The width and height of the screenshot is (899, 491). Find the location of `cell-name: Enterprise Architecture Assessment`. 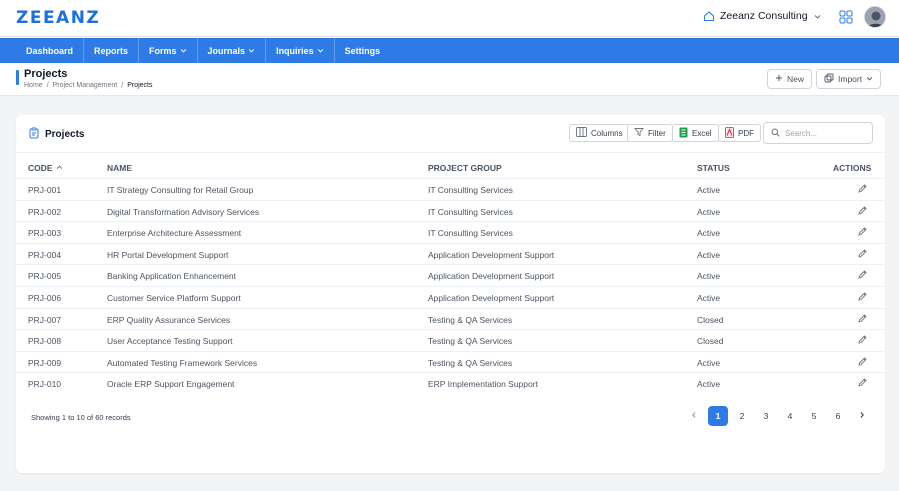

cell-name: Enterprise Architecture Assessment is located at coordinates (174, 233).